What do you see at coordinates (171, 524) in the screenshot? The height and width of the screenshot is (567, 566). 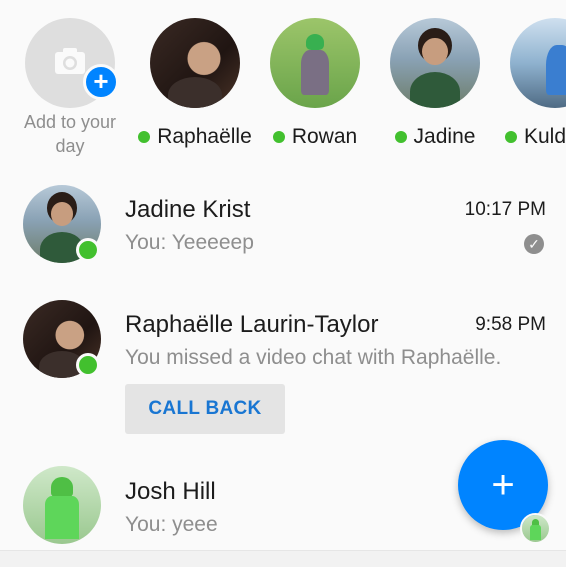 I see `conversation-snippet: You: yeee` at bounding box center [171, 524].